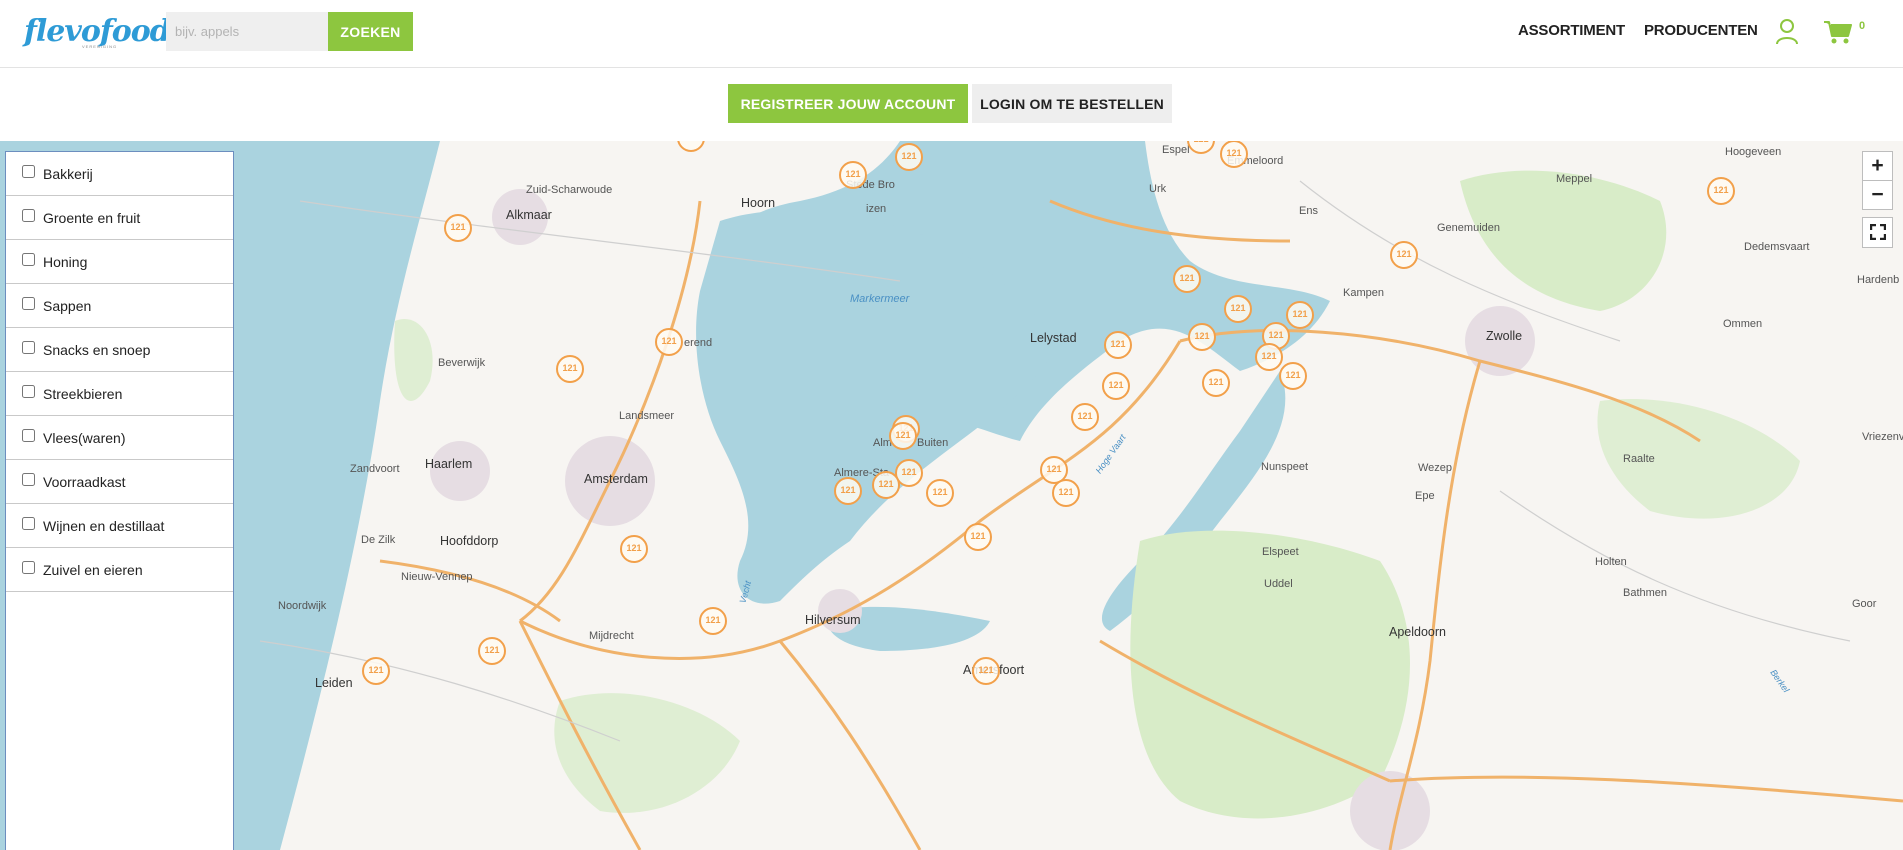 The width and height of the screenshot is (1903, 850). What do you see at coordinates (1280, 552) in the screenshot?
I see `map-label: Elspeet` at bounding box center [1280, 552].